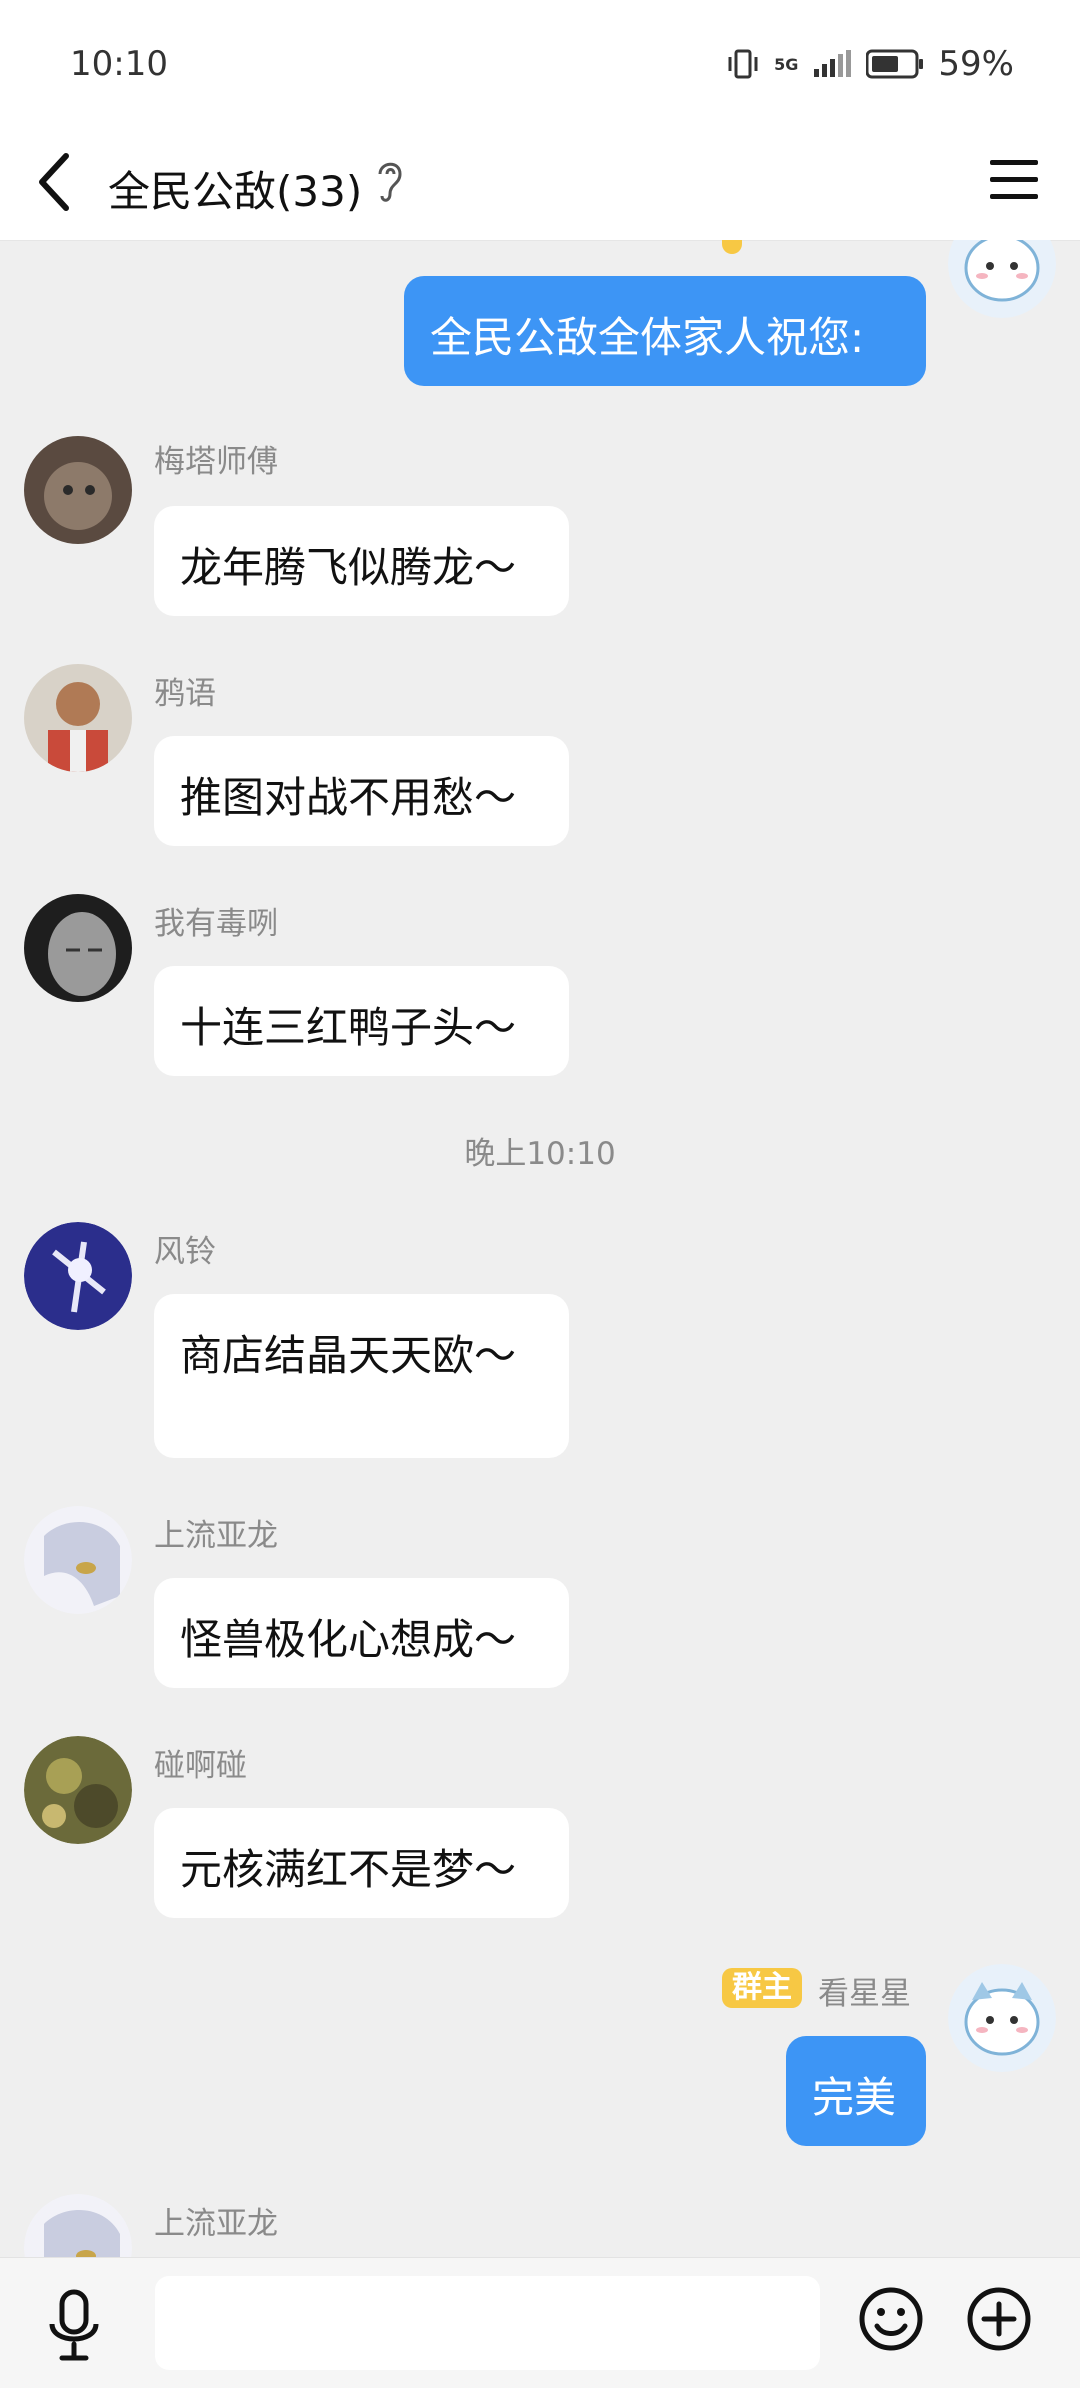 The height and width of the screenshot is (2388, 1080). I want to click on message-bubble: 商店结晶天天欧～, so click(361, 1376).